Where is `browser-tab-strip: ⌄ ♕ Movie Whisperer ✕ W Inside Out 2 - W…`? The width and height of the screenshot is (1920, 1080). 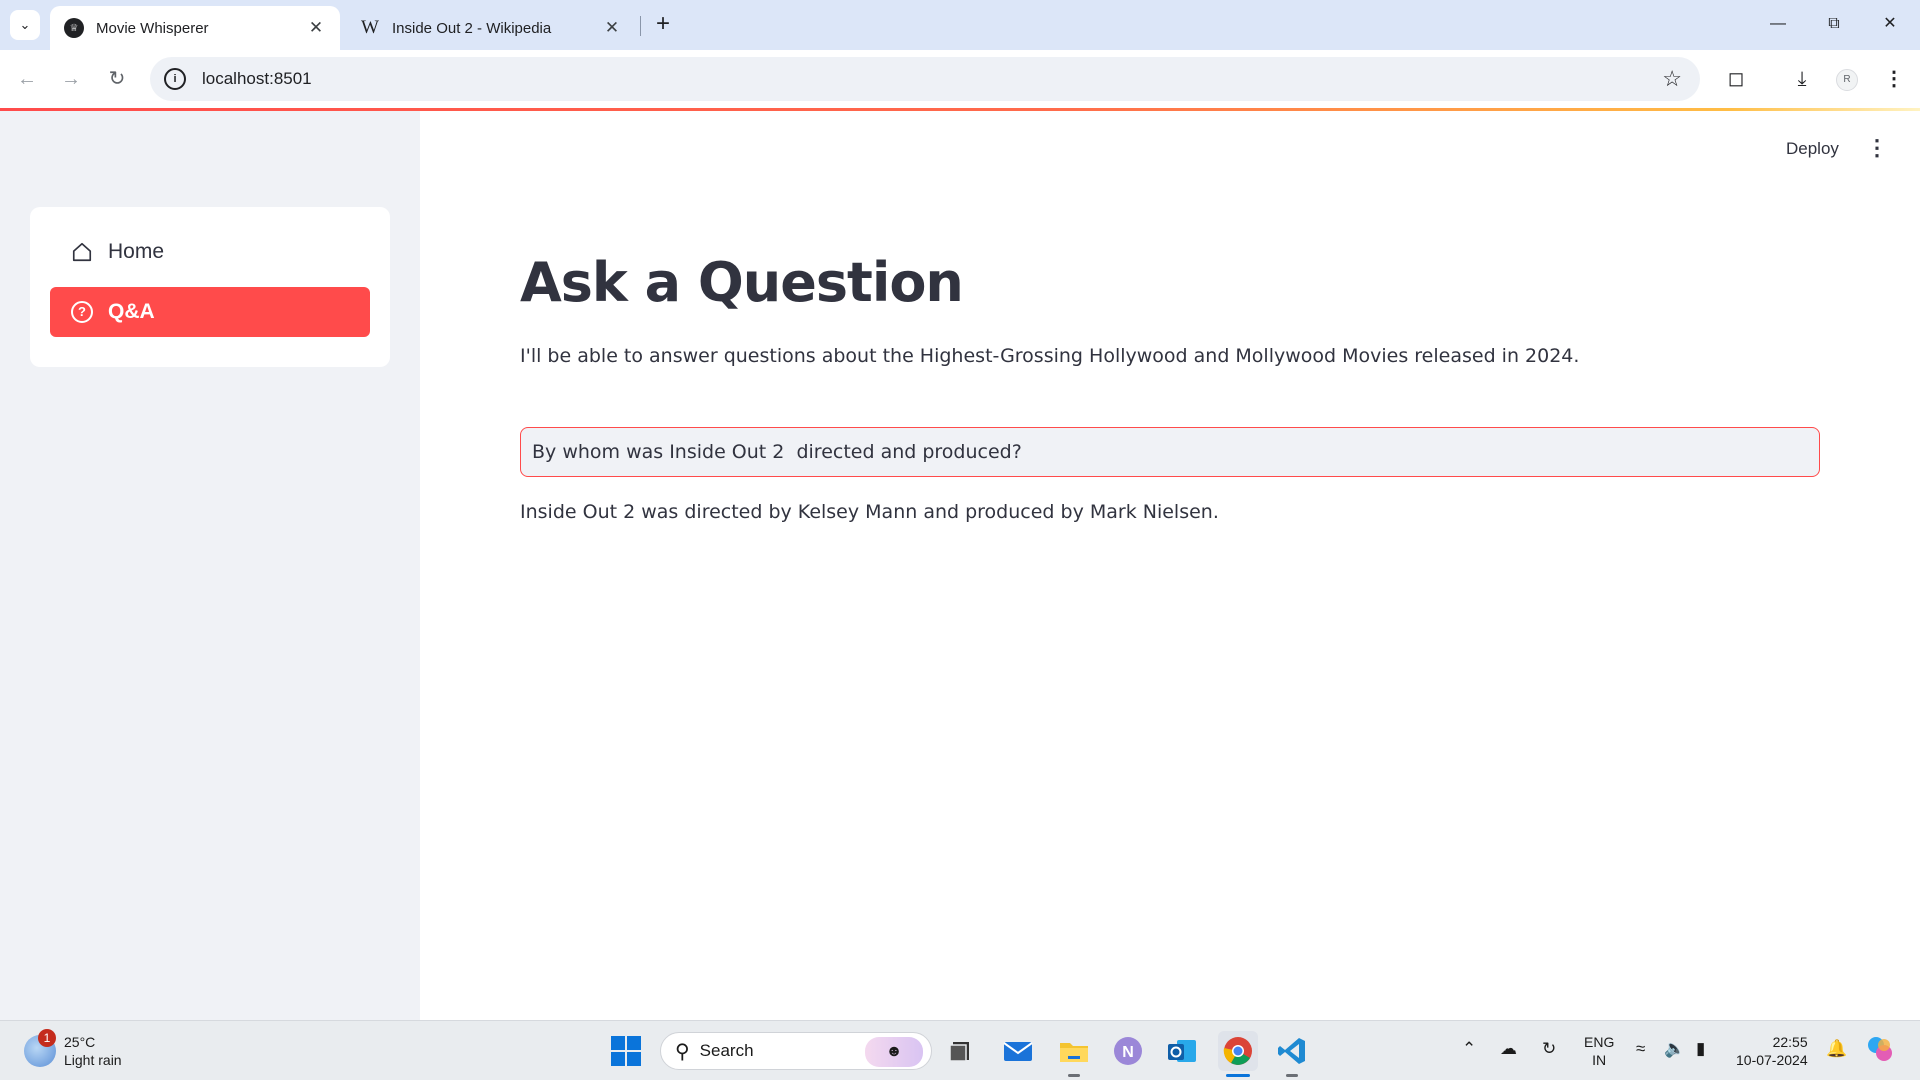 browser-tab-strip: ⌄ ♕ Movie Whisperer ✕ W Inside Out 2 - W… is located at coordinates (960, 25).